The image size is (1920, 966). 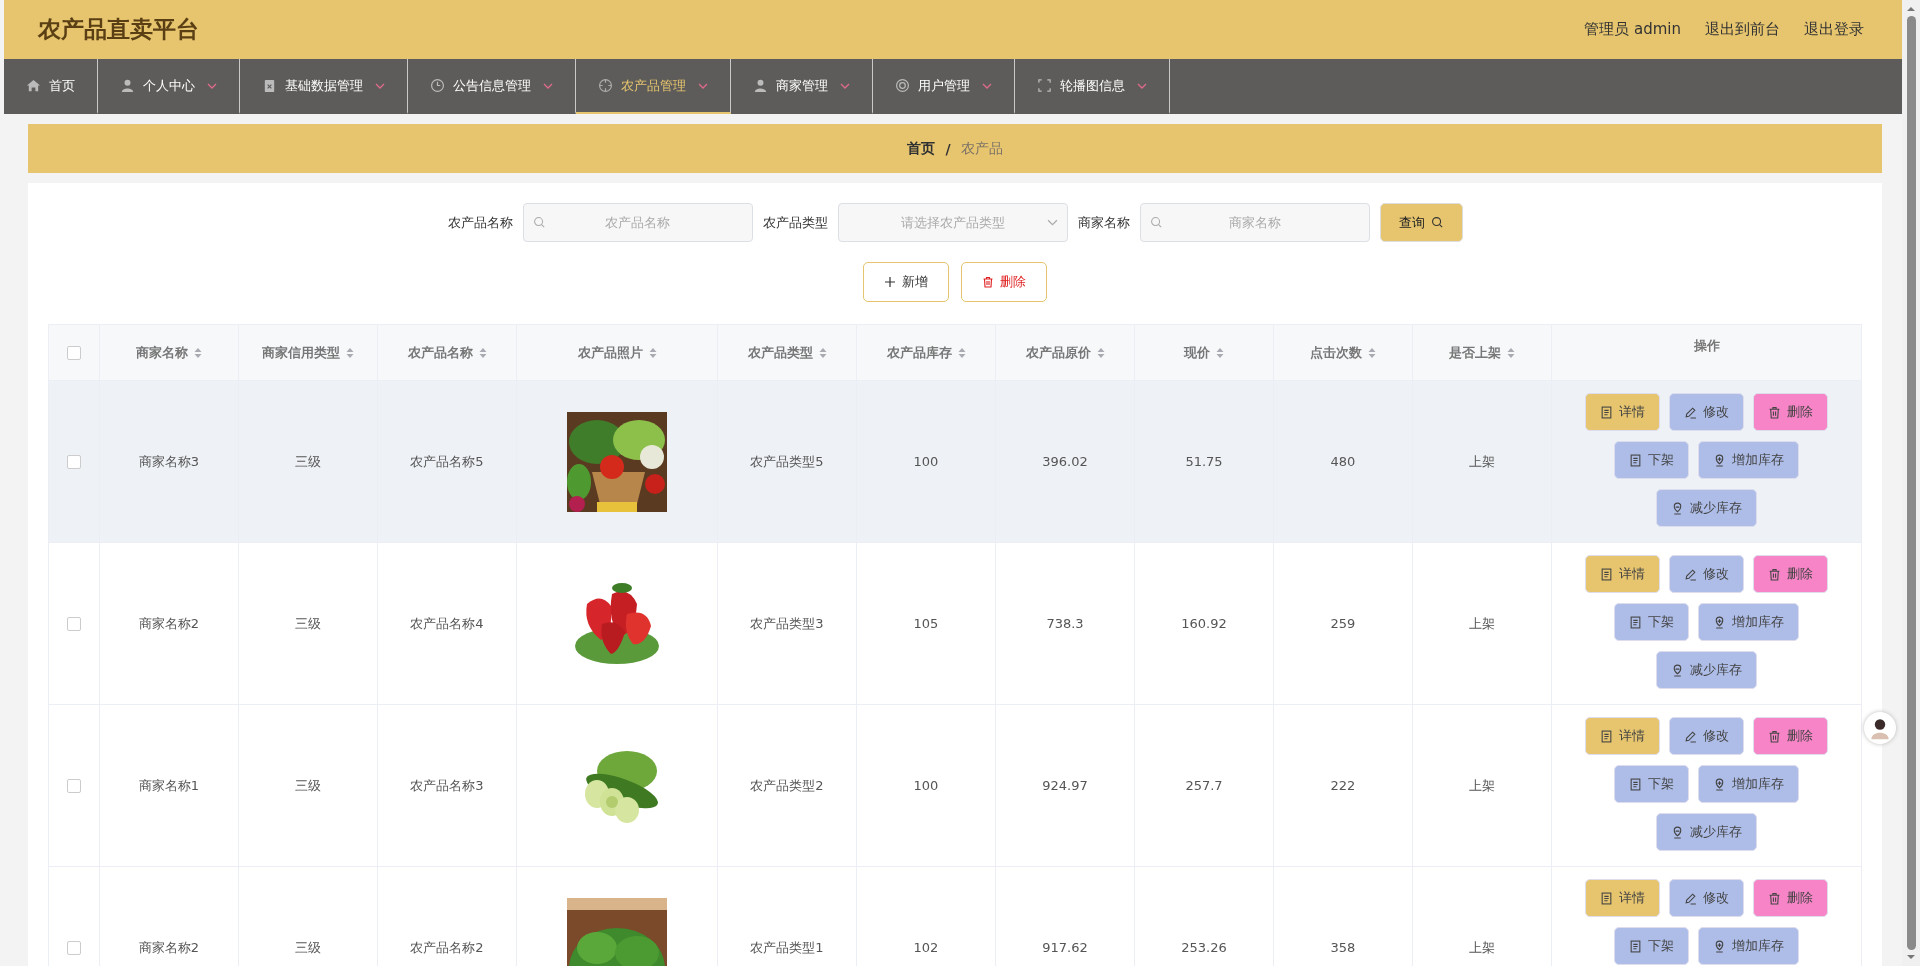 I want to click on user-label: 管理员 admin, so click(x=1632, y=29).